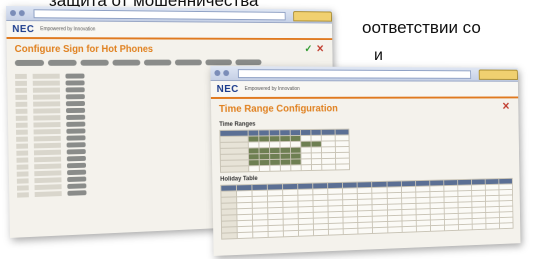 This screenshot has height=259, width=548. I want to click on slide-text-line-3: и, so click(378, 55).